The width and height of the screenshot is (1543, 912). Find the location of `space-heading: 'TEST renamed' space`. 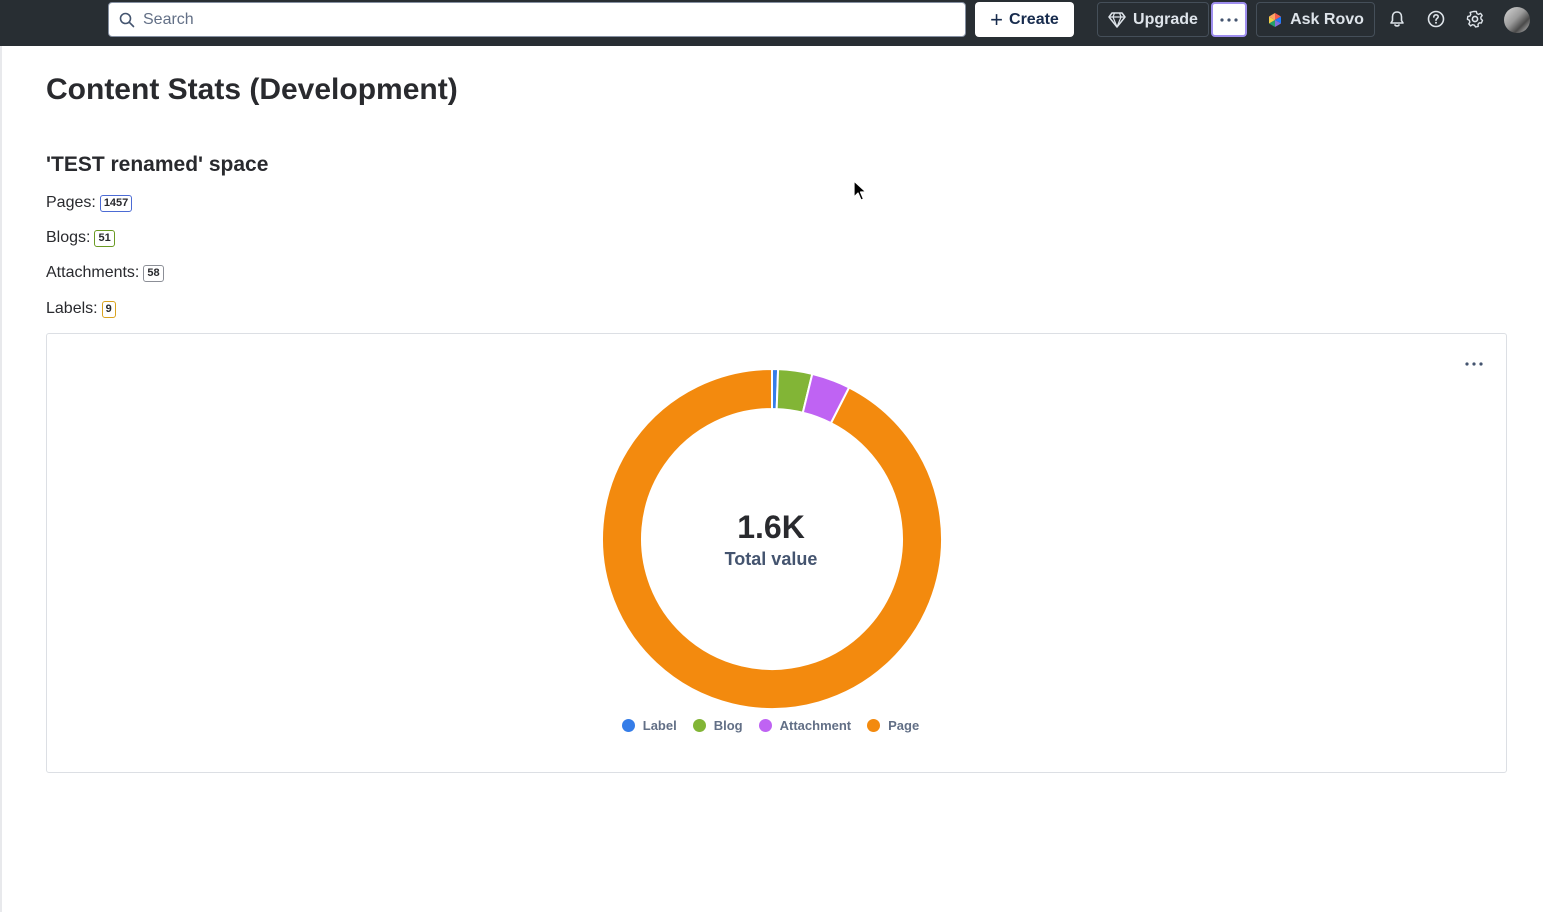

space-heading: 'TEST renamed' space is located at coordinates (157, 164).